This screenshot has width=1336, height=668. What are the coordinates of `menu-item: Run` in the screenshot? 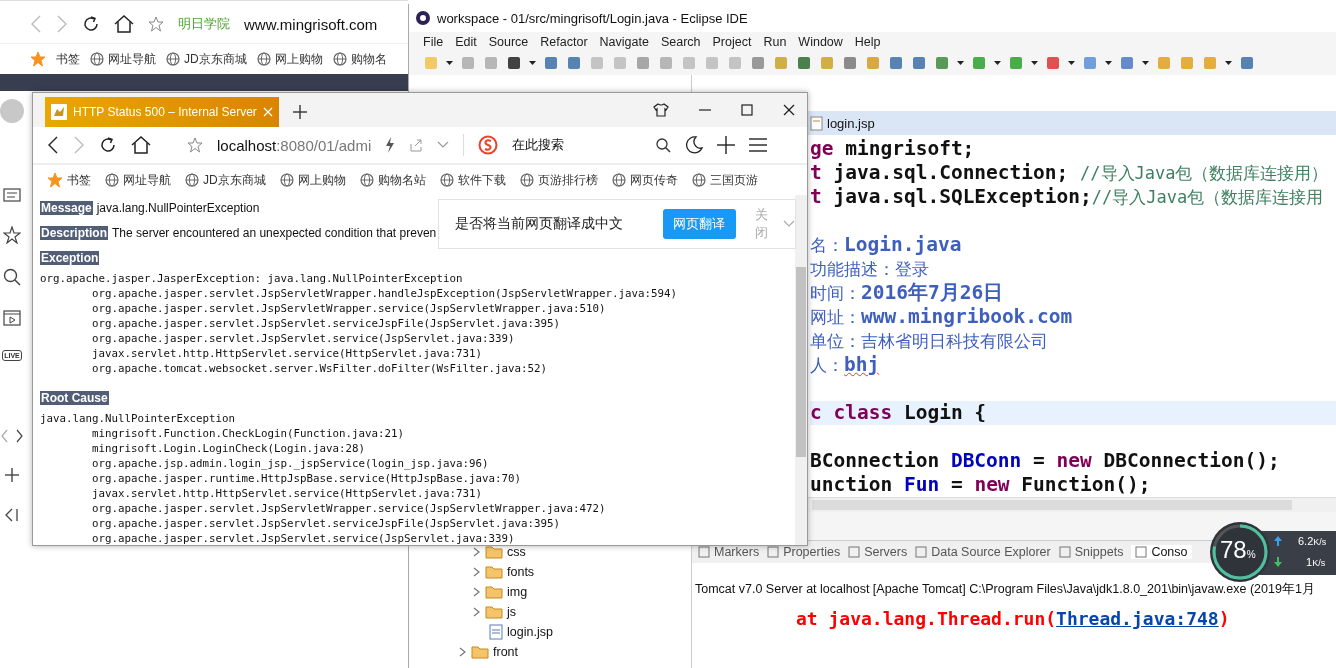 It's located at (775, 41).